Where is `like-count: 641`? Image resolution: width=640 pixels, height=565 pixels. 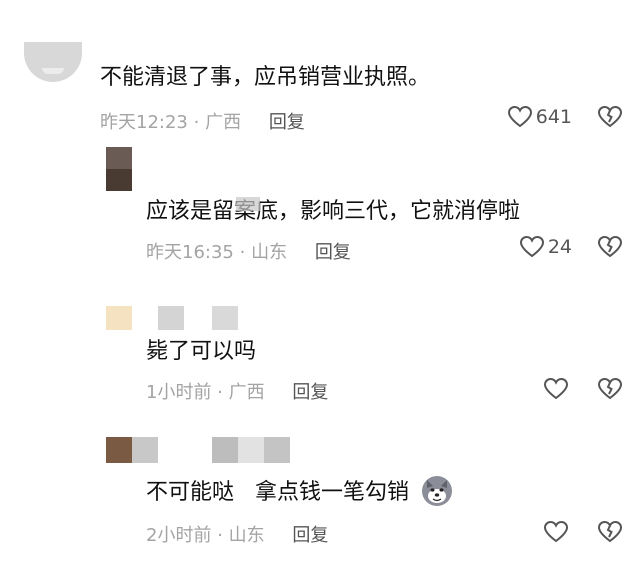 like-count: 641 is located at coordinates (553, 117).